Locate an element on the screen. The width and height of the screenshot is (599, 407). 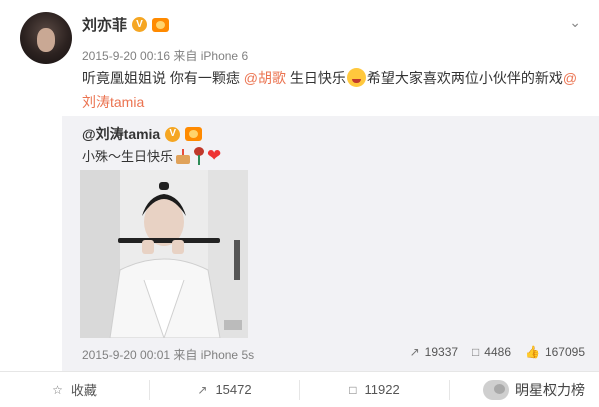
repost-photo is located at coordinates (164, 254).